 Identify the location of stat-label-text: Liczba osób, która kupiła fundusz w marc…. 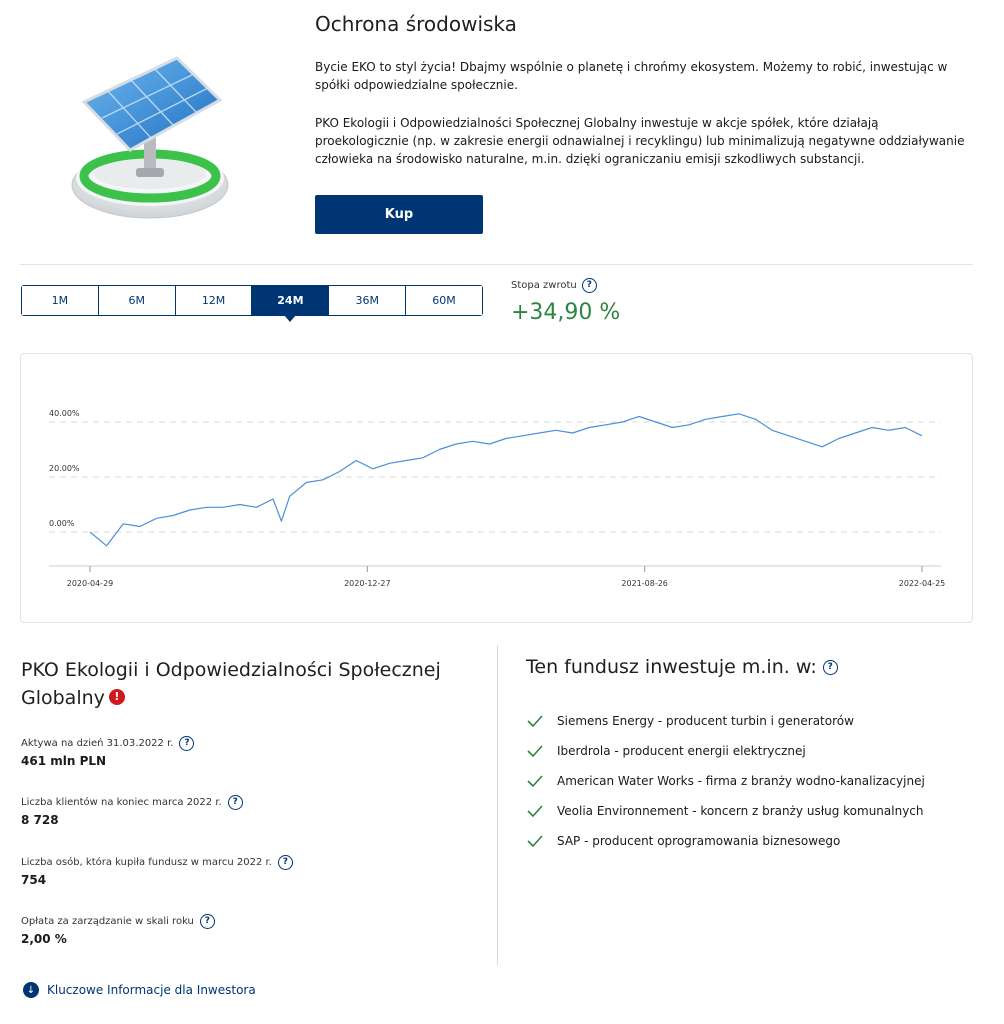
(146, 862).